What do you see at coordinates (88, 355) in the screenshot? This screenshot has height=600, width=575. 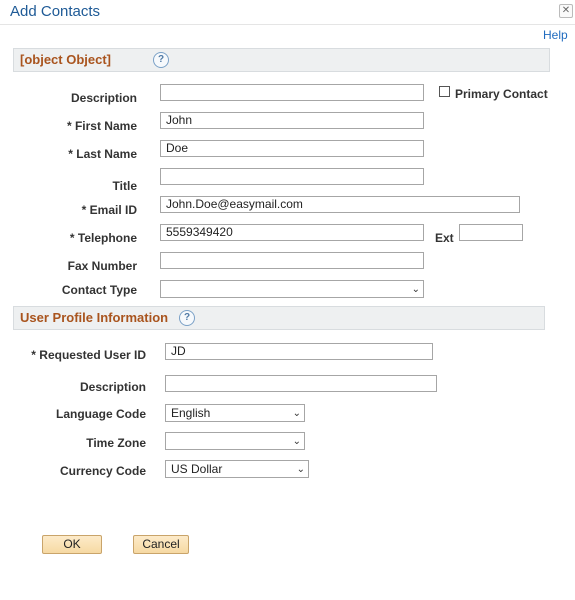 I see `requested-user-id-label: * Requested User ID` at bounding box center [88, 355].